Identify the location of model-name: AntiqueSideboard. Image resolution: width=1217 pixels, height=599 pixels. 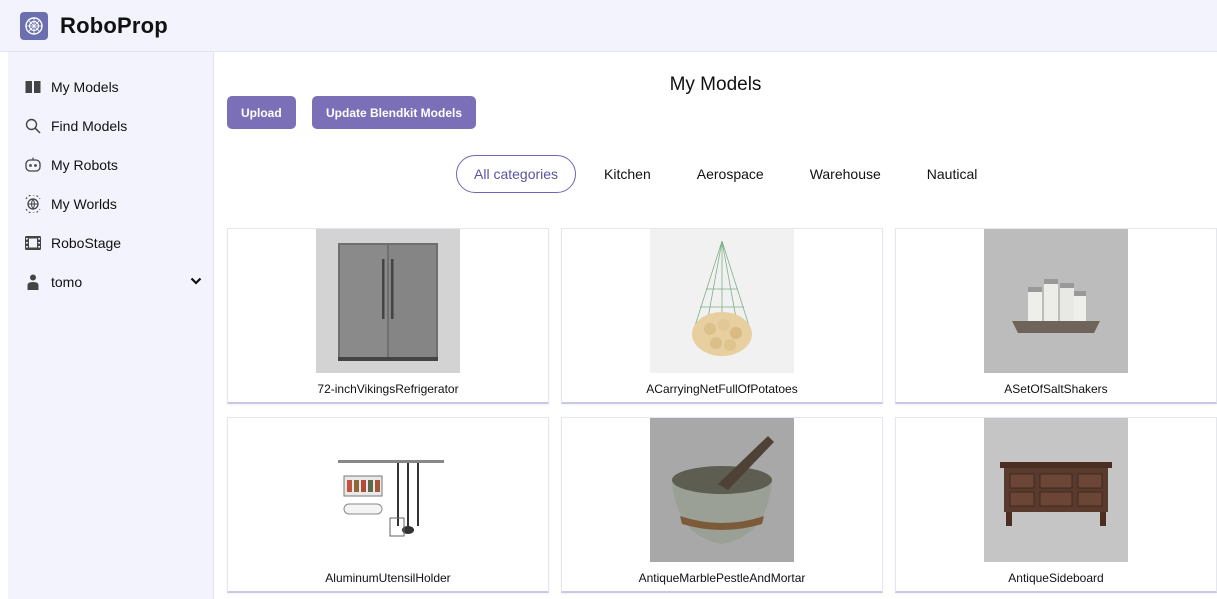
(1056, 578).